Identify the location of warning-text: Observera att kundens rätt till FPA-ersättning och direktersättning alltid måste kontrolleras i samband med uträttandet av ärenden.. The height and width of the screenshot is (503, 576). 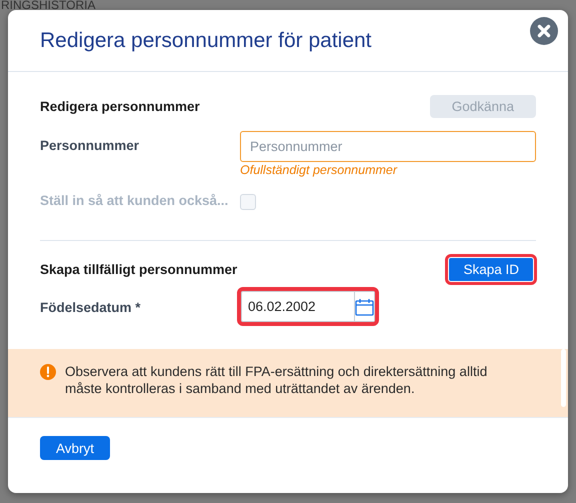
(276, 380).